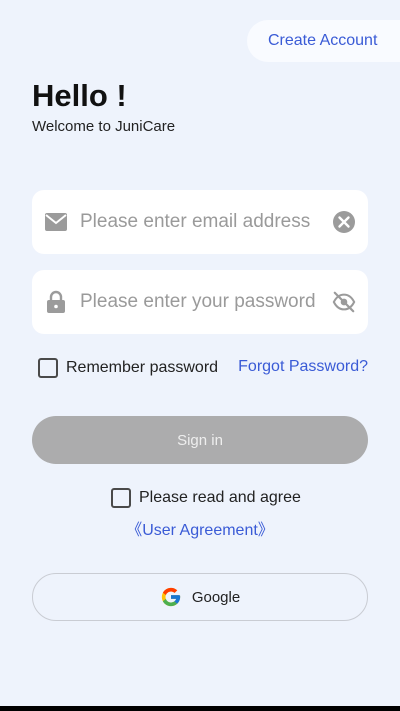  Describe the element at coordinates (104, 126) in the screenshot. I see `welcome-subtitle: Welcome to JuniCare` at that location.